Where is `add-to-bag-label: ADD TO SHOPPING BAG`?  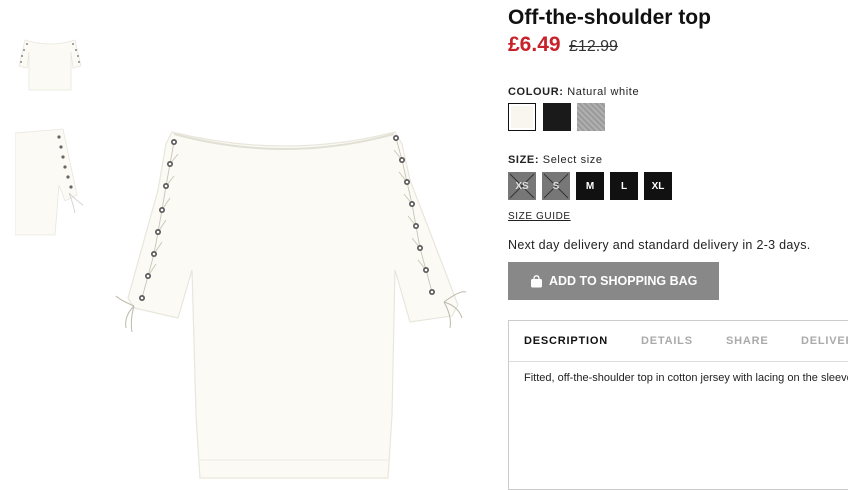 add-to-bag-label: ADD TO SHOPPING BAG is located at coordinates (623, 281).